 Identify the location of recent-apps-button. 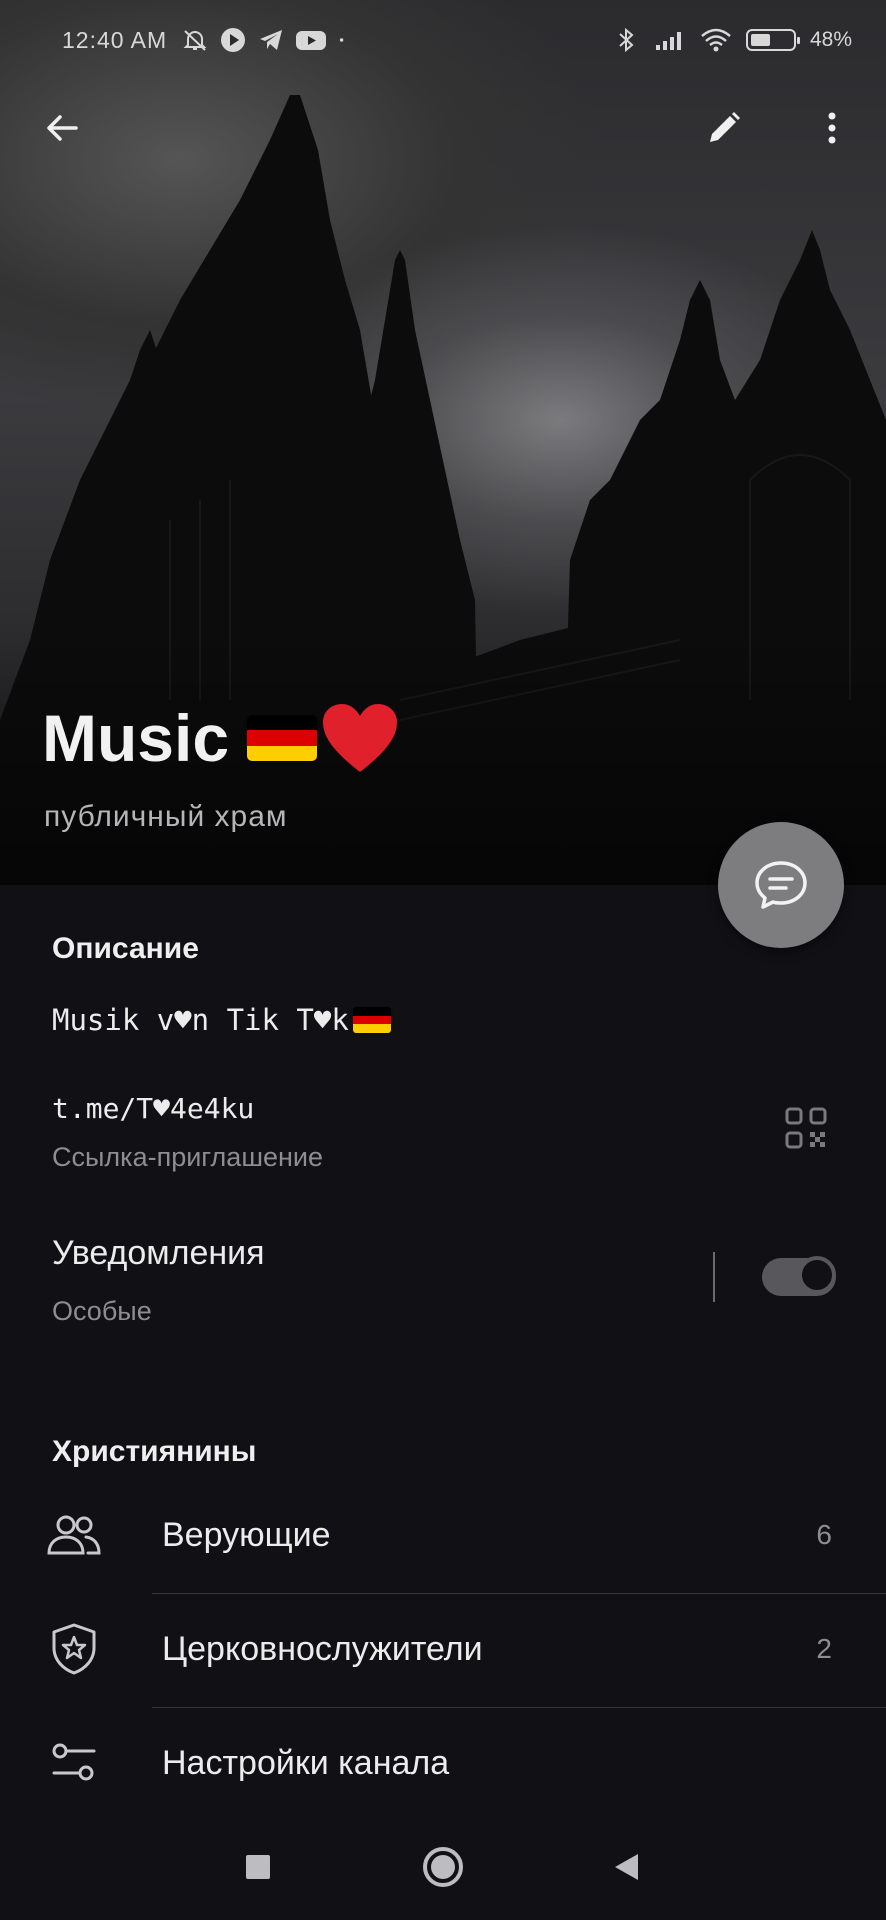
(258, 1867).